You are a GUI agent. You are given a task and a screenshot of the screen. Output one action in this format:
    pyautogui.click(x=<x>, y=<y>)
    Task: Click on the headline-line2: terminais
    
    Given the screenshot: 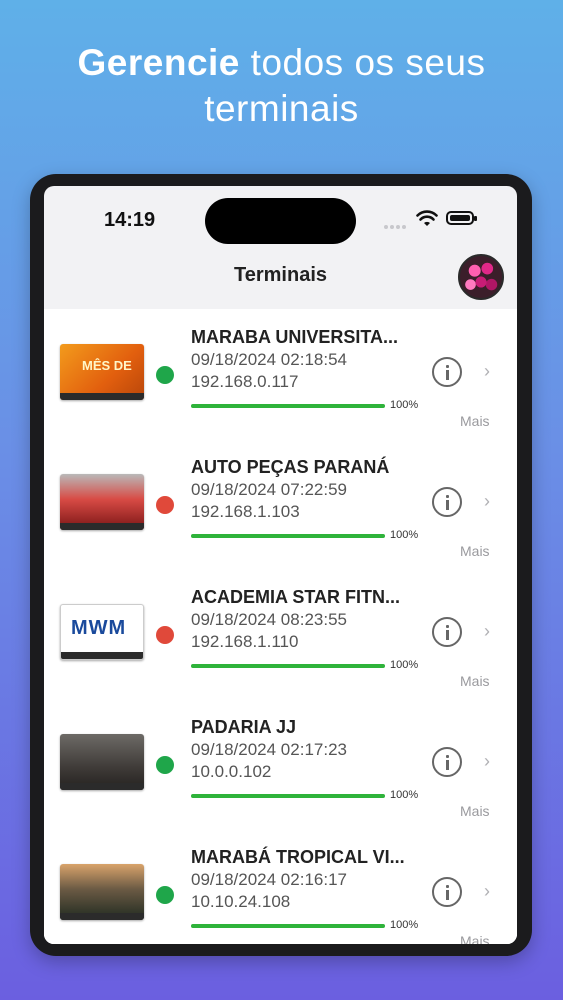 What is the action you would take?
    pyautogui.click(x=281, y=108)
    